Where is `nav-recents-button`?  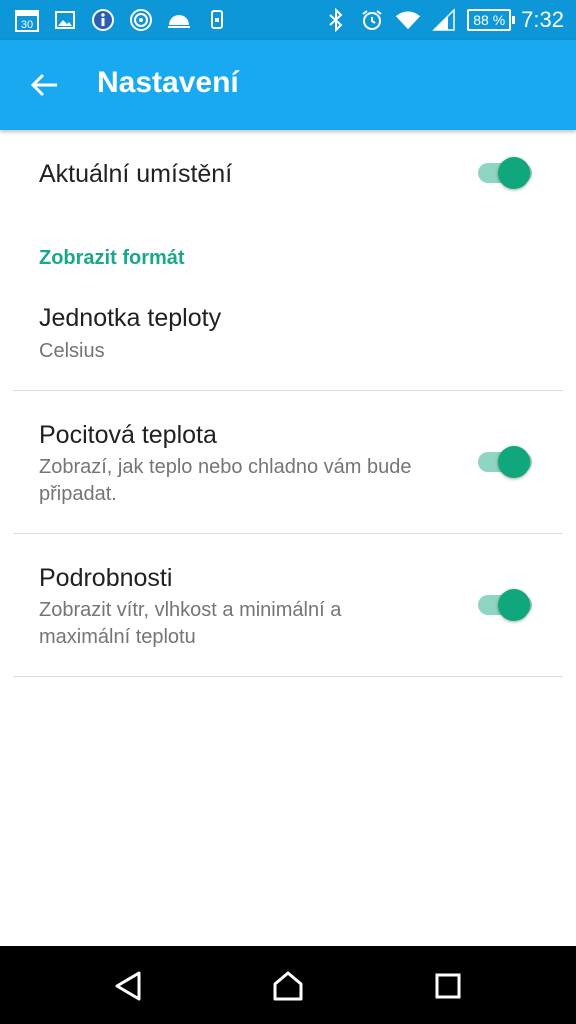
nav-recents-button is located at coordinates (448, 986).